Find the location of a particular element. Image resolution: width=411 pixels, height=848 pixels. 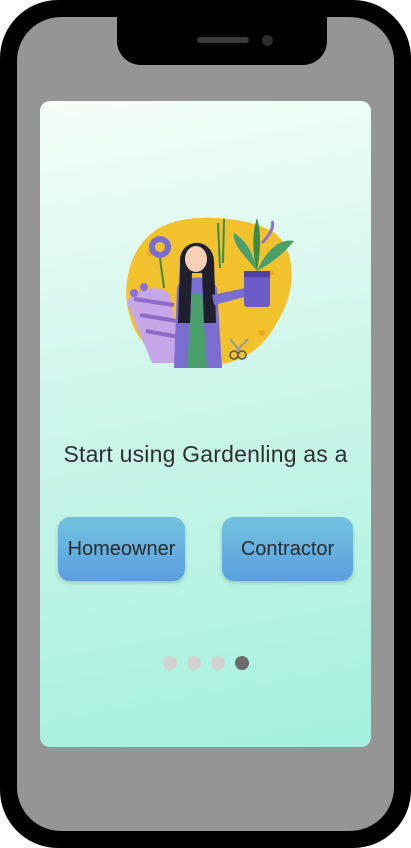

homeowner-button: Homeowner is located at coordinates (121, 549).